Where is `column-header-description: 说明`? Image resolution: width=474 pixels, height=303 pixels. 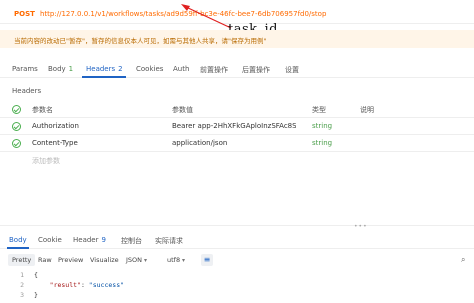
column-header-description: 说明 is located at coordinates (367, 110).